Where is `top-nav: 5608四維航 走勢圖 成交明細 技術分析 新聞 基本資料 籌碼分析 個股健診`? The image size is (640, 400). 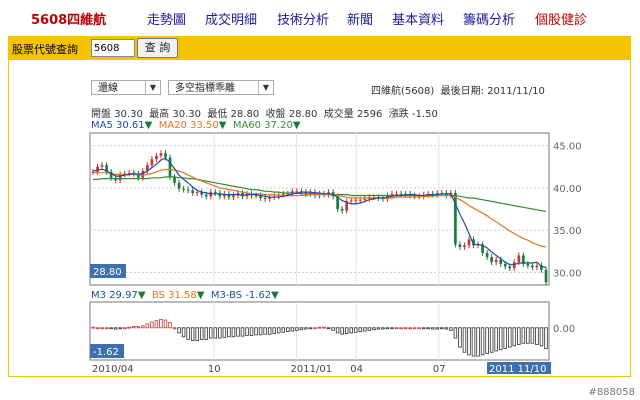 top-nav: 5608四維航 走勢圖 成交明細 技術分析 新聞 基本資料 籌碼分析 個股健診 is located at coordinates (320, 17).